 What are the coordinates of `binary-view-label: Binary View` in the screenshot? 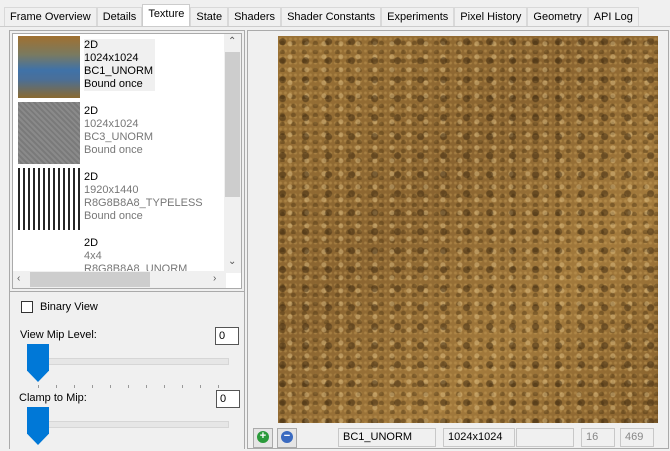 It's located at (69, 307).